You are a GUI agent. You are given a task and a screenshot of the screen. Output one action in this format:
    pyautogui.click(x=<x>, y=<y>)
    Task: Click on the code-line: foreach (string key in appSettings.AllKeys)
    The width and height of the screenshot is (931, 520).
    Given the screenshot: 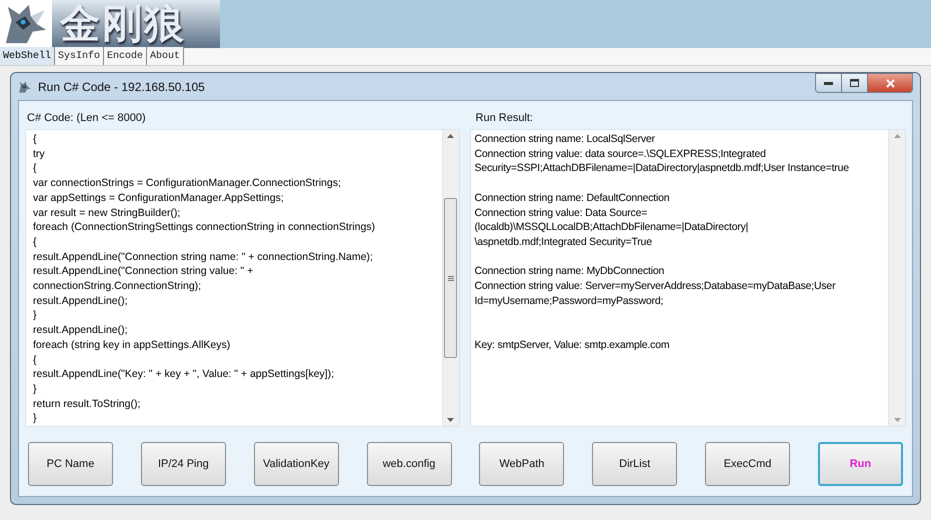 What is the action you would take?
    pyautogui.click(x=131, y=345)
    